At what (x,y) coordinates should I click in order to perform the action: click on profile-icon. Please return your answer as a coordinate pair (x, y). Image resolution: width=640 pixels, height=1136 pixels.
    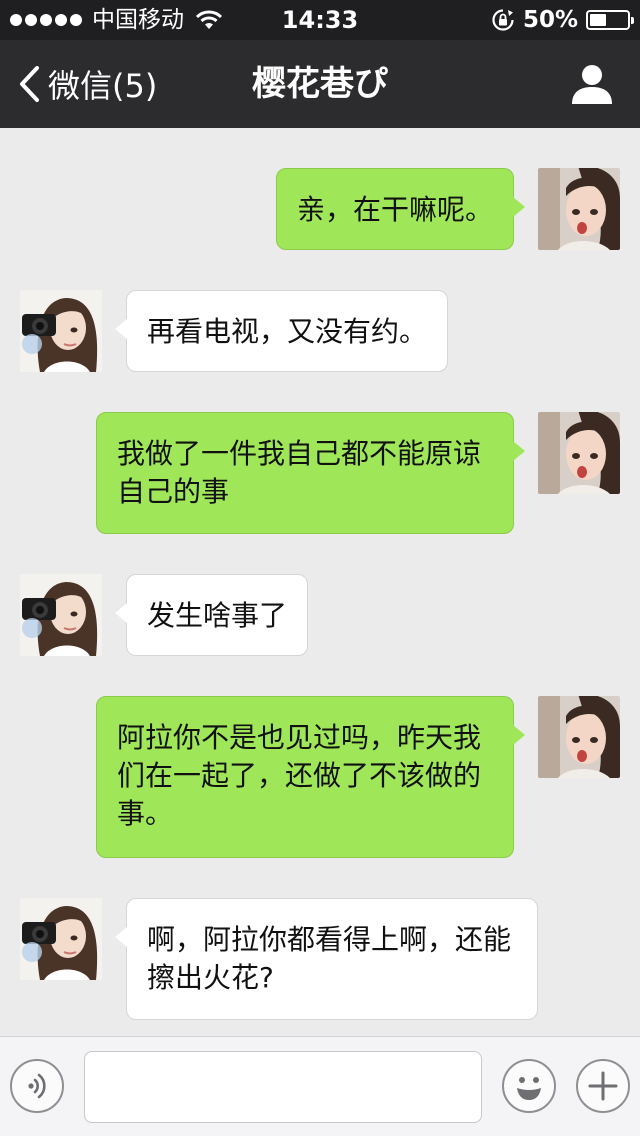
    Looking at the image, I should click on (592, 84).